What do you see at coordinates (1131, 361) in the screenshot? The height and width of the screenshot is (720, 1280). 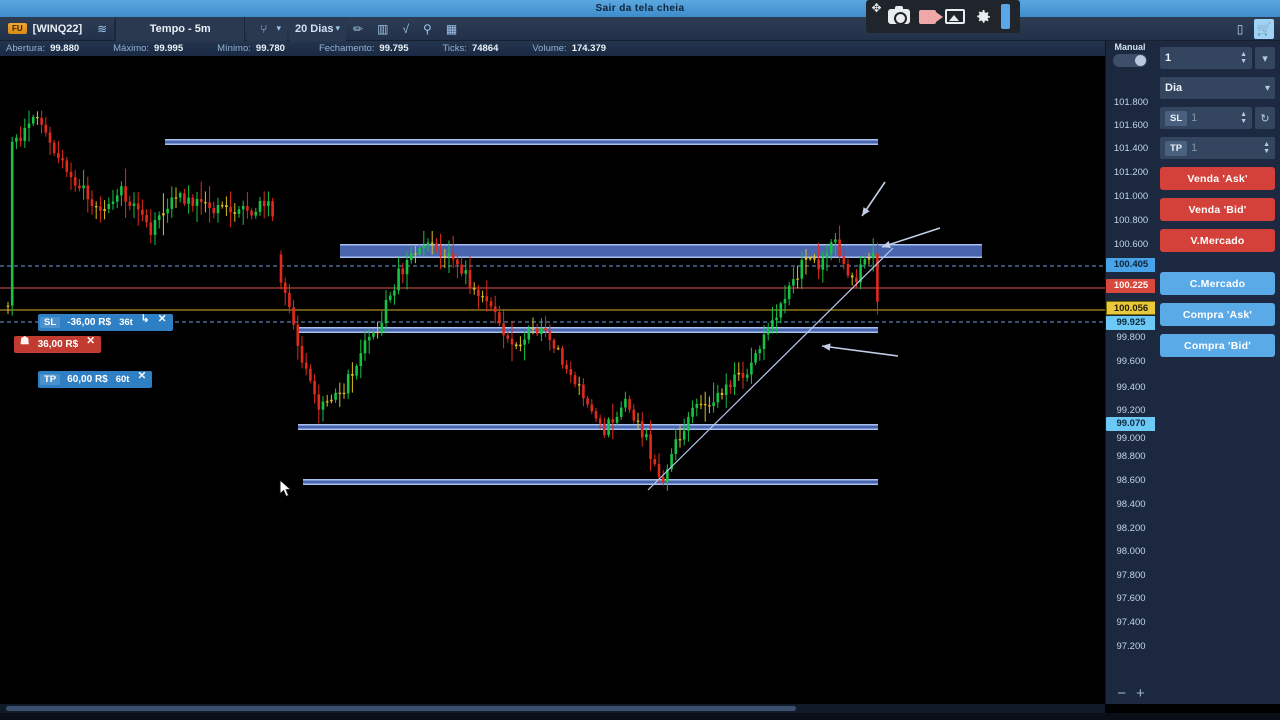 I see `axis-tick: 99.600` at bounding box center [1131, 361].